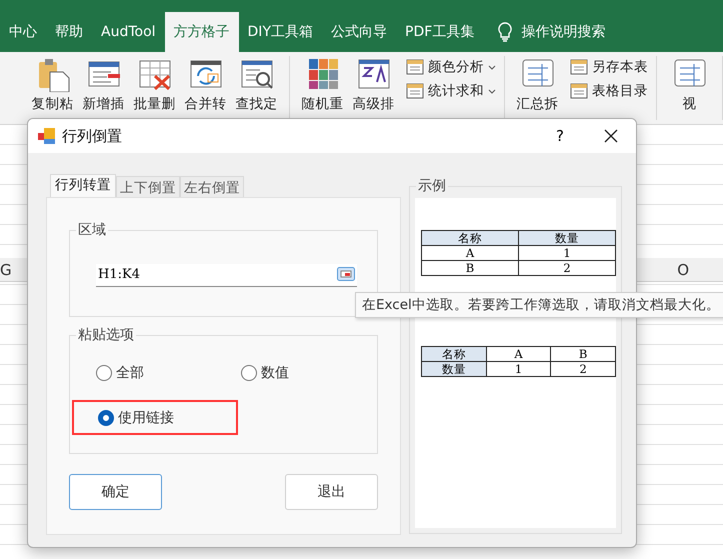 The image size is (723, 559). Describe the element at coordinates (47, 136) in the screenshot. I see `app-icon` at that location.